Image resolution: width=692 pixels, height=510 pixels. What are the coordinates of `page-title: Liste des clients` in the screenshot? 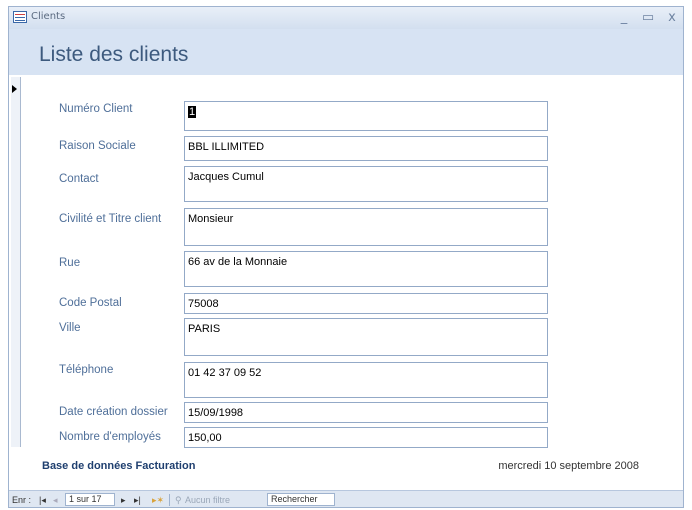 It's located at (114, 54).